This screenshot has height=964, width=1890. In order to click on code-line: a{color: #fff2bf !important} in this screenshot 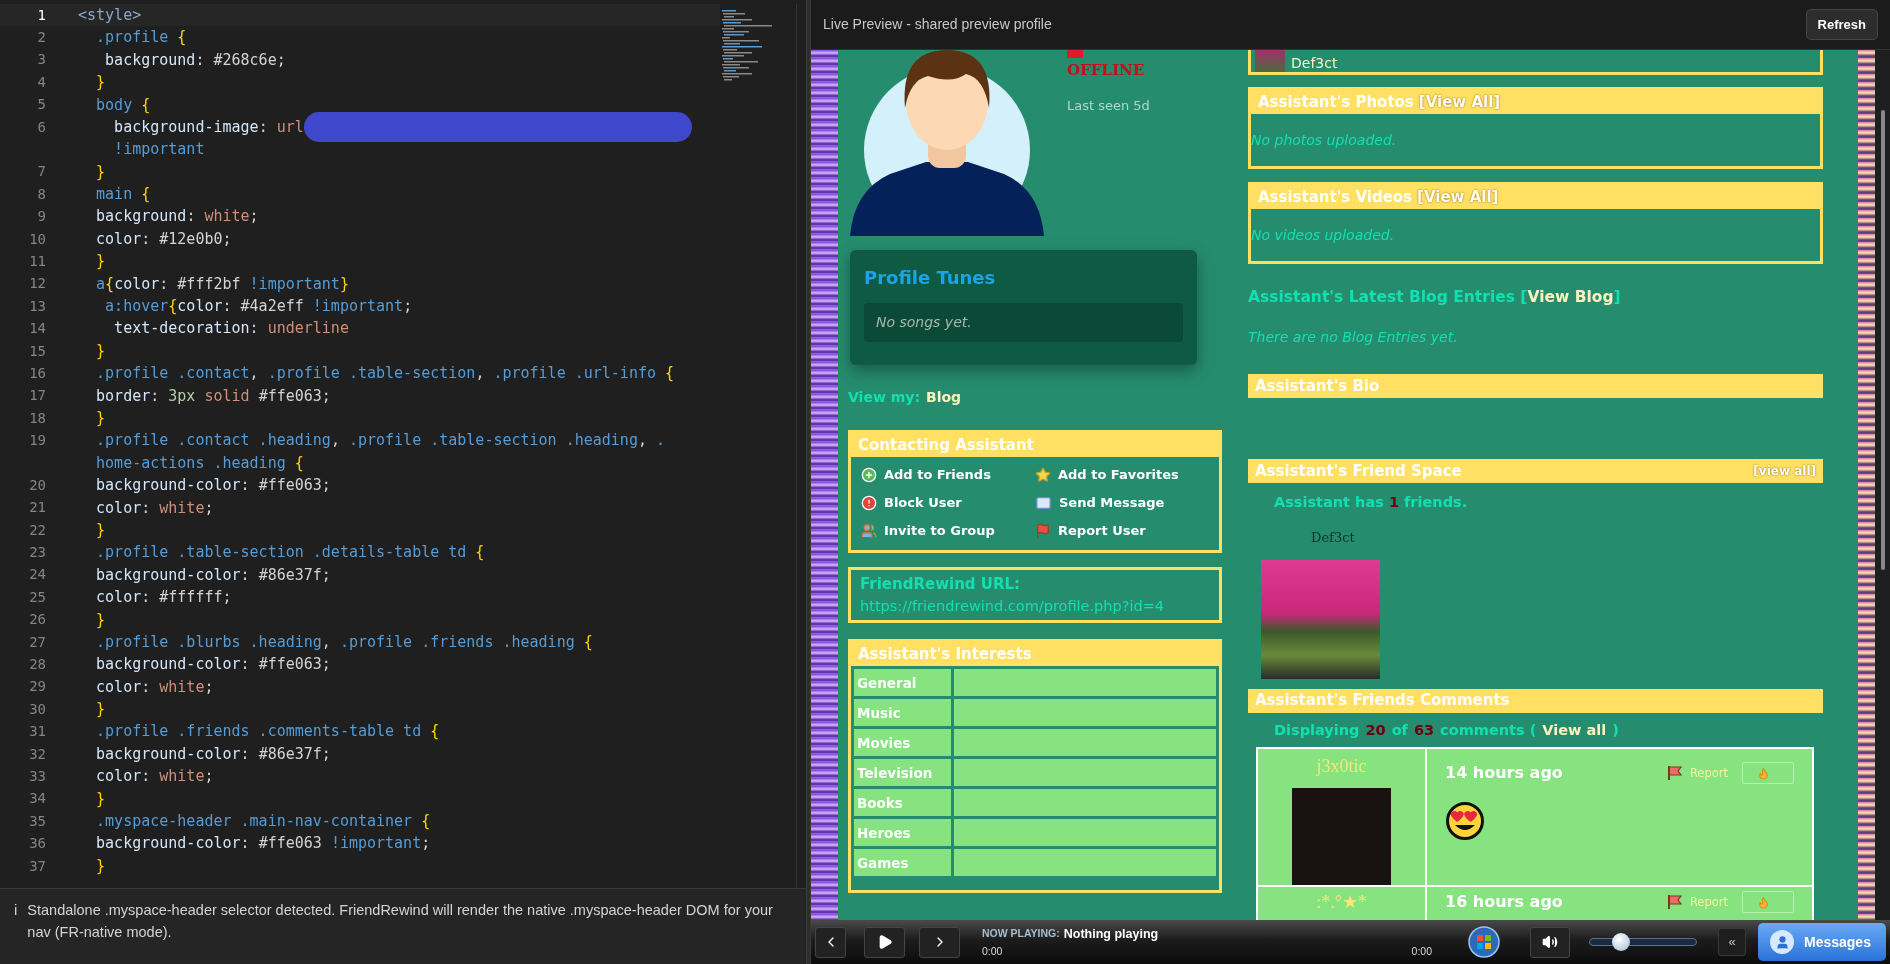, I will do `click(222, 284)`.